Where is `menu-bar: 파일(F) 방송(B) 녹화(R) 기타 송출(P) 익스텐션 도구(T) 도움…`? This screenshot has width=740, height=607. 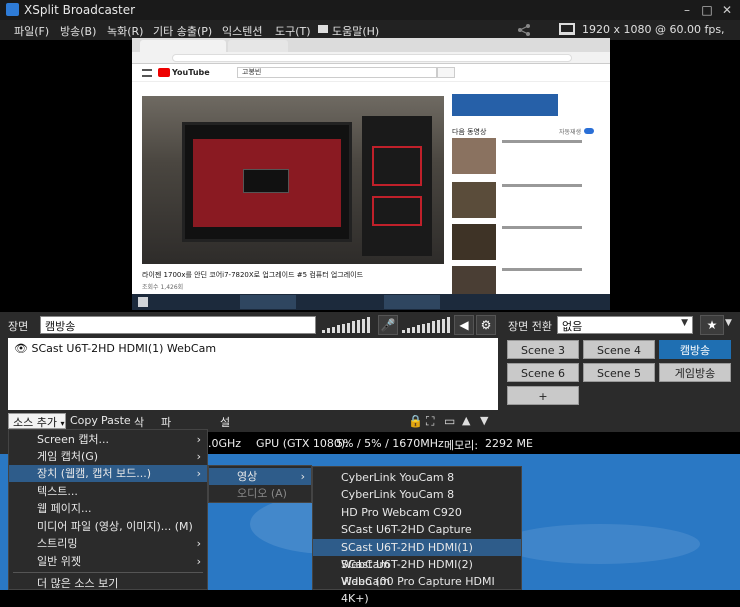 menu-bar: 파일(F) 방송(B) 녹화(R) 기타 송출(P) 익스텐션 도구(T) 도움… is located at coordinates (370, 34).